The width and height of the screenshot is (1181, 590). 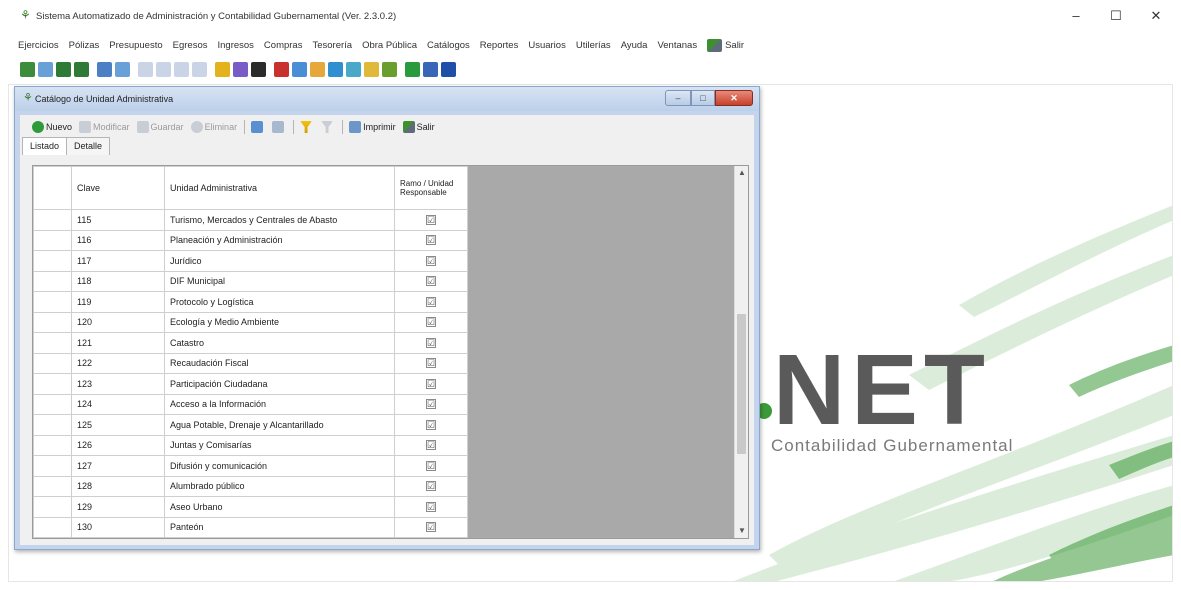 I want to click on menu-item-compras: Compras, so click(x=283, y=45).